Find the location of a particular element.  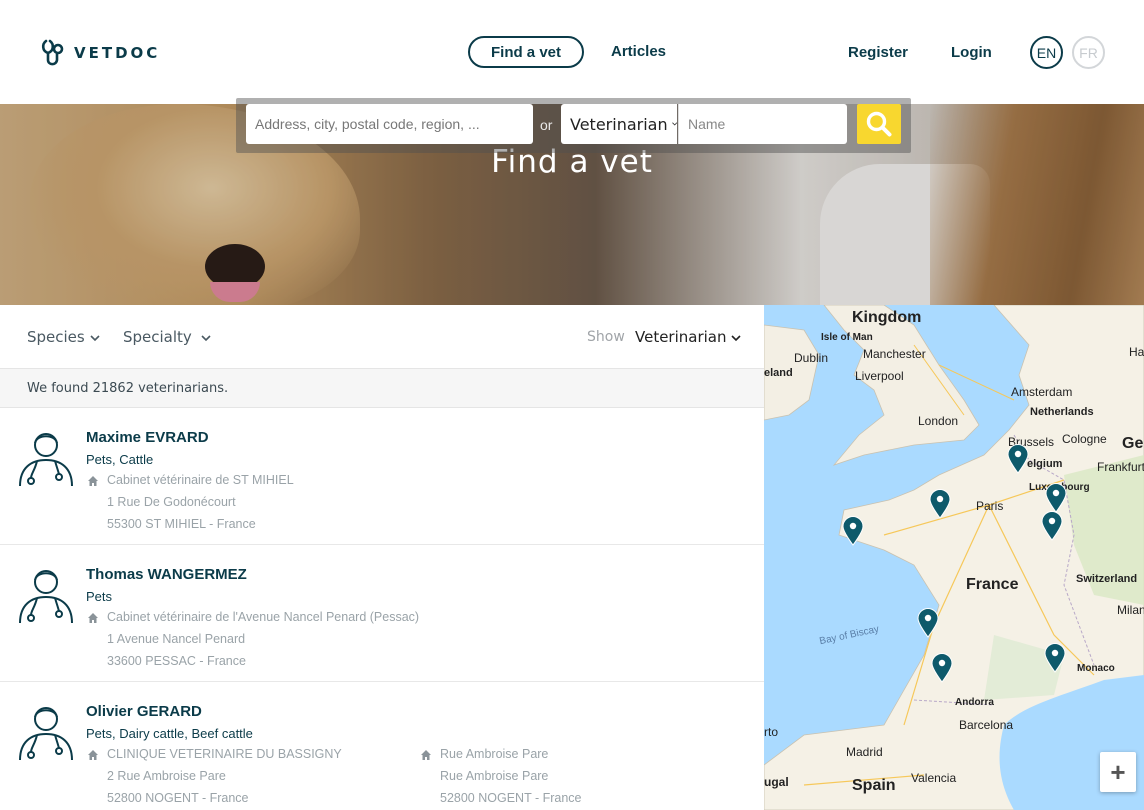

species-filter-label: Species is located at coordinates (56, 337).